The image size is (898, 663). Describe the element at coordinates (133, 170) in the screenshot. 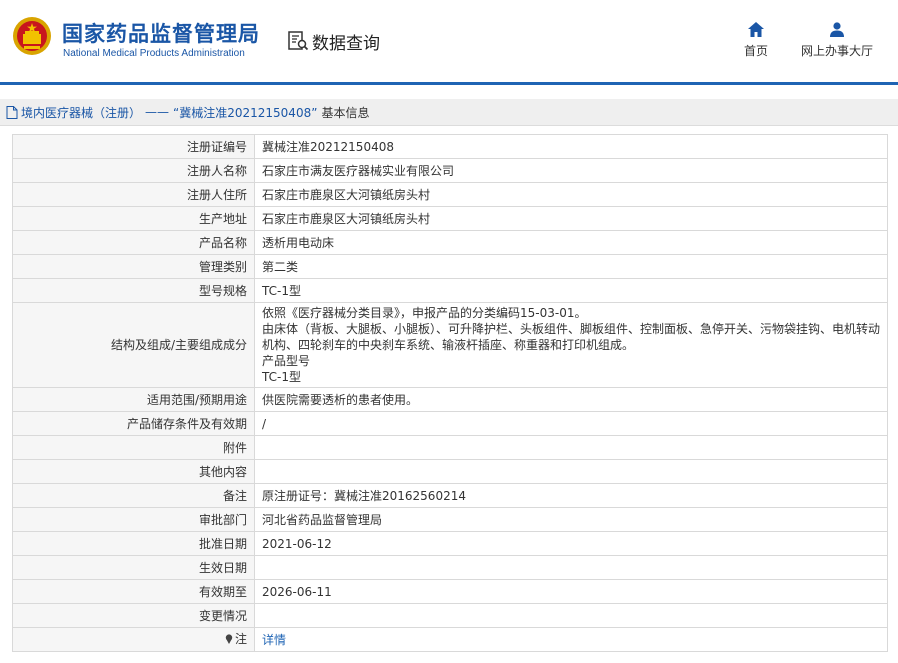

I see `row-label-cell: 注册人名称` at that location.